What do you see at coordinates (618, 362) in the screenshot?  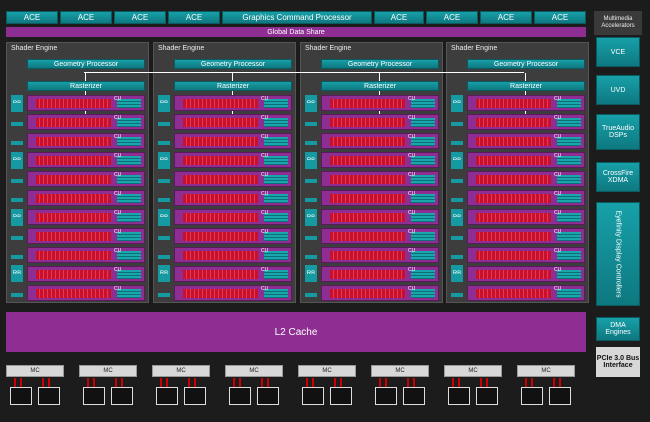 I see `pcie-bus-interface-block: PCIe 3.0 Bus Interface` at bounding box center [618, 362].